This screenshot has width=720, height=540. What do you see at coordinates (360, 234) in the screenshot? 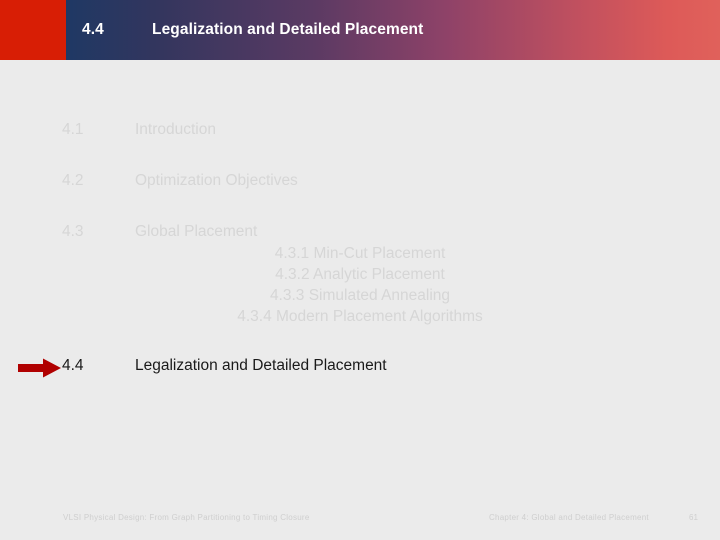
I see `outline-item-4-3: 4.3 Global Placement` at bounding box center [360, 234].